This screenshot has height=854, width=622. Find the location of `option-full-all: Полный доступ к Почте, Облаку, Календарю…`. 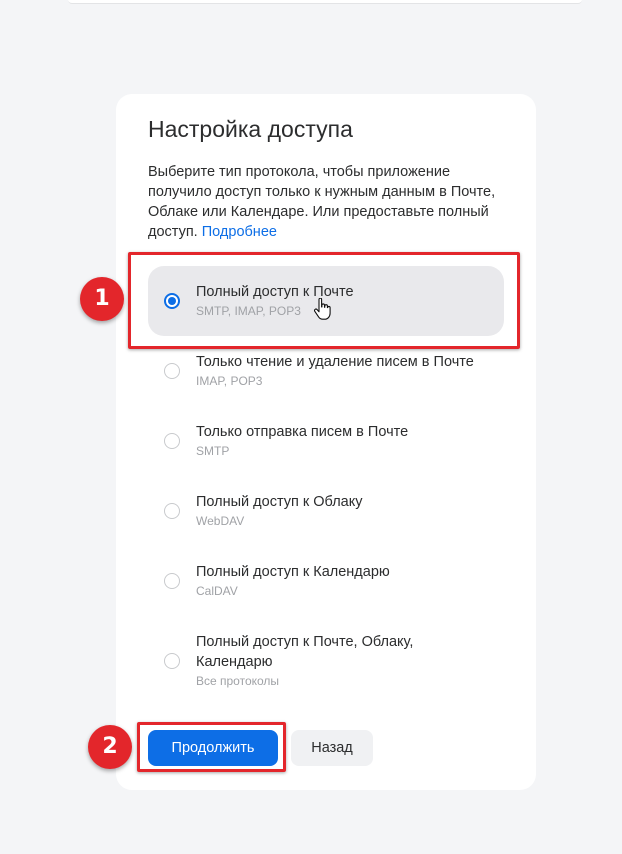

option-full-all: Полный доступ к Почте, Облаку, Календарю… is located at coordinates (326, 661).